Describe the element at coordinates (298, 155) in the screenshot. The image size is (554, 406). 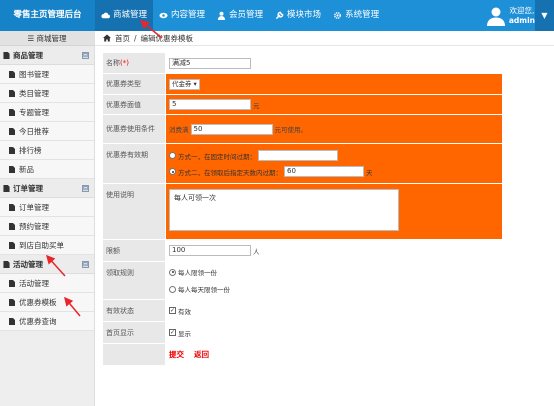
I see `validity-fixed-input` at that location.